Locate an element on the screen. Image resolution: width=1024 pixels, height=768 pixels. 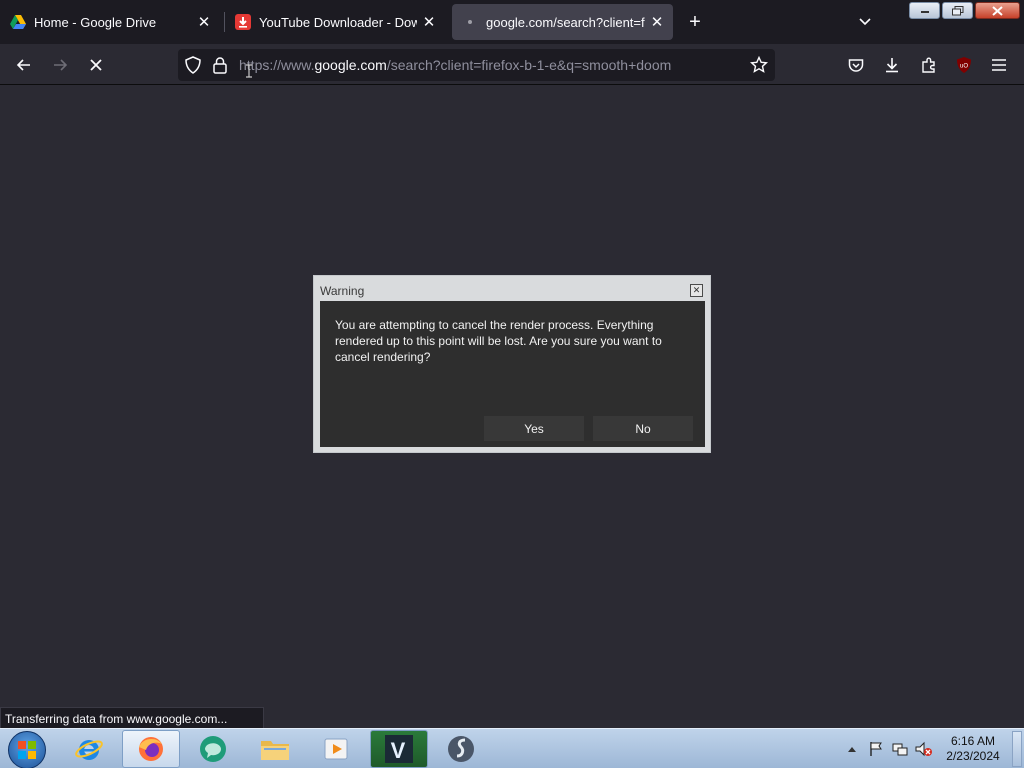
taskbar-vegas: V is located at coordinates (399, 749).